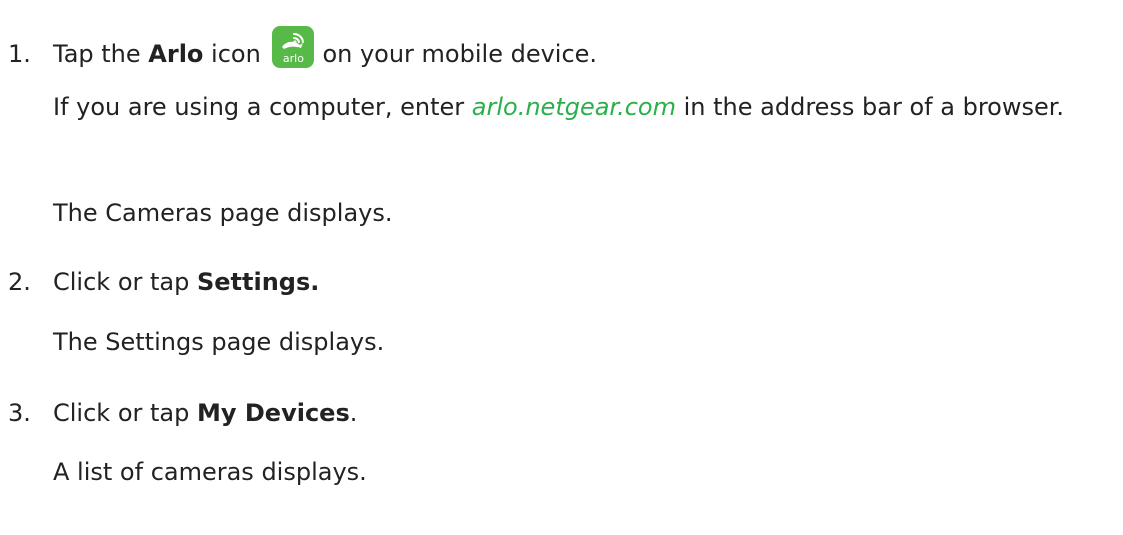  What do you see at coordinates (460, 54) in the screenshot?
I see `step-text: on your mobile device.` at bounding box center [460, 54].